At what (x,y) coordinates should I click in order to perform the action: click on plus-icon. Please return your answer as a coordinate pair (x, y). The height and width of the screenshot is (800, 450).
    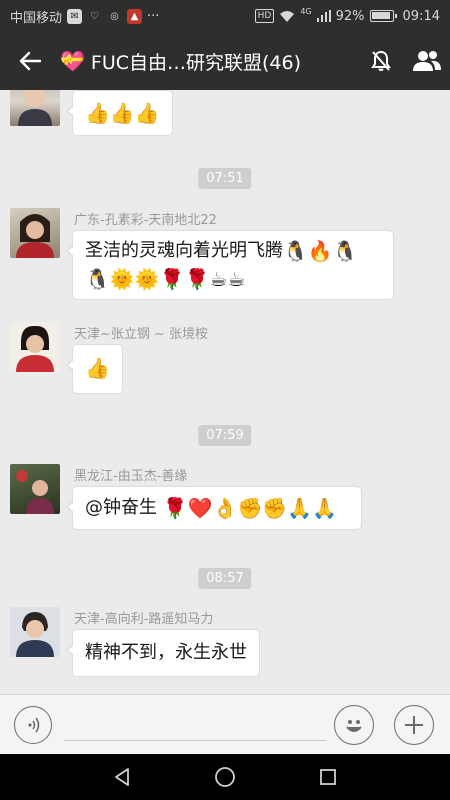
    Looking at the image, I should click on (414, 725).